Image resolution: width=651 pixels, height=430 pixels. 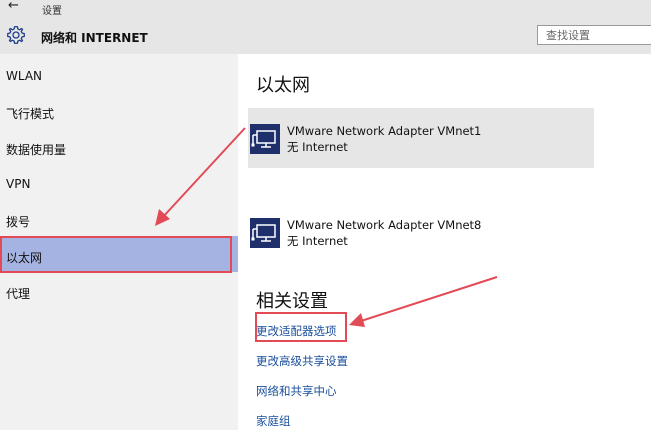 I want to click on adapter-vmnet8: VMware Network Adapter VMnet8 无 Internet, so click(x=421, y=232).